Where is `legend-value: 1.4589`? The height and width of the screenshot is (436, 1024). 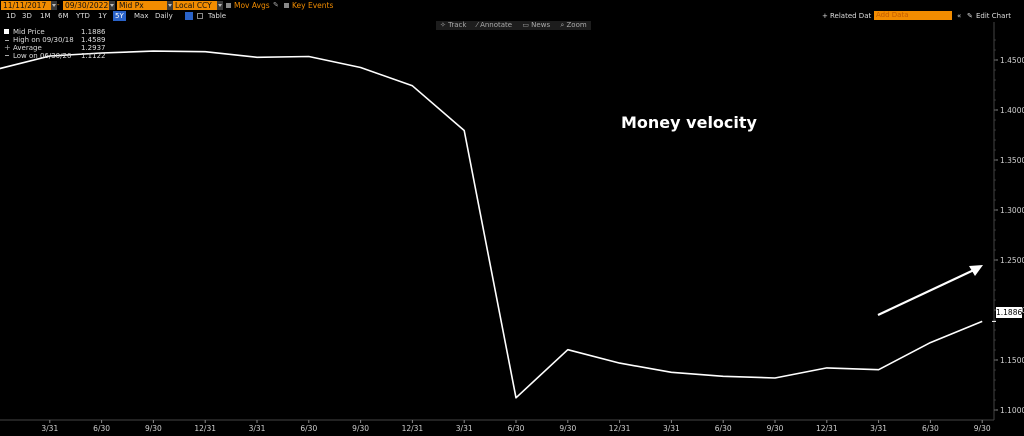 legend-value: 1.4589 is located at coordinates (93, 40).